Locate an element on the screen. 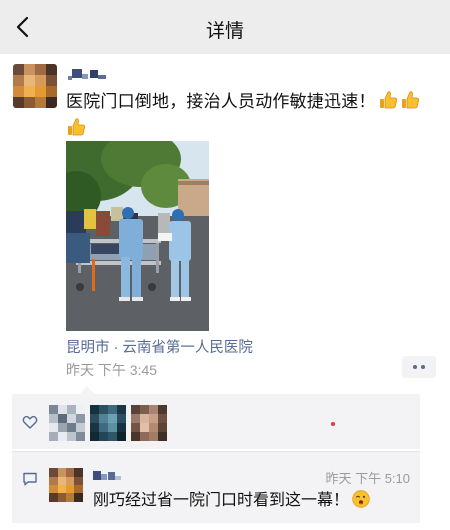 The width and height of the screenshot is (450, 530). heart-outline-icon is located at coordinates (30, 422).